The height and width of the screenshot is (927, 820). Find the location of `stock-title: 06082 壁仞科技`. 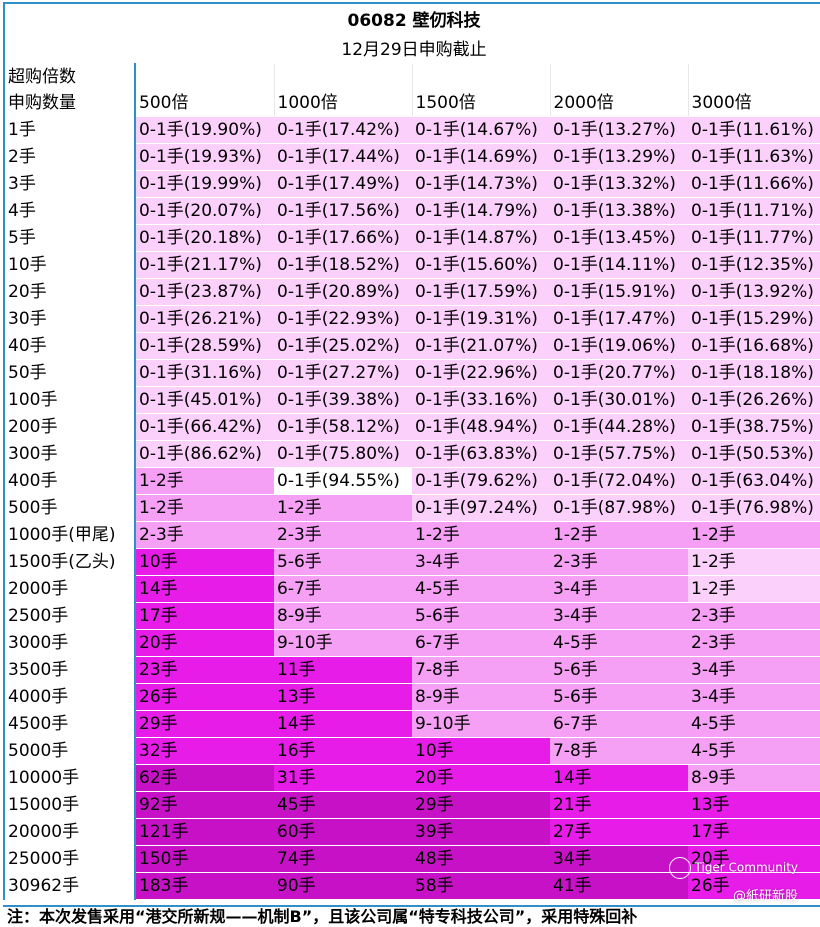

stock-title: 06082 壁仞科技 is located at coordinates (414, 21).